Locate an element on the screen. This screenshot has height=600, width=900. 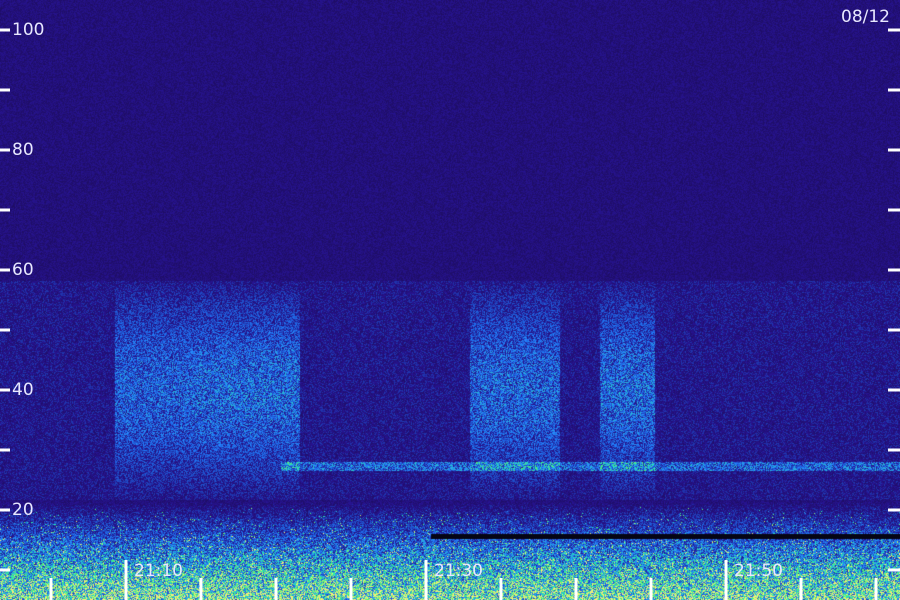
x-tick-label: 21:10 is located at coordinates (158, 571).